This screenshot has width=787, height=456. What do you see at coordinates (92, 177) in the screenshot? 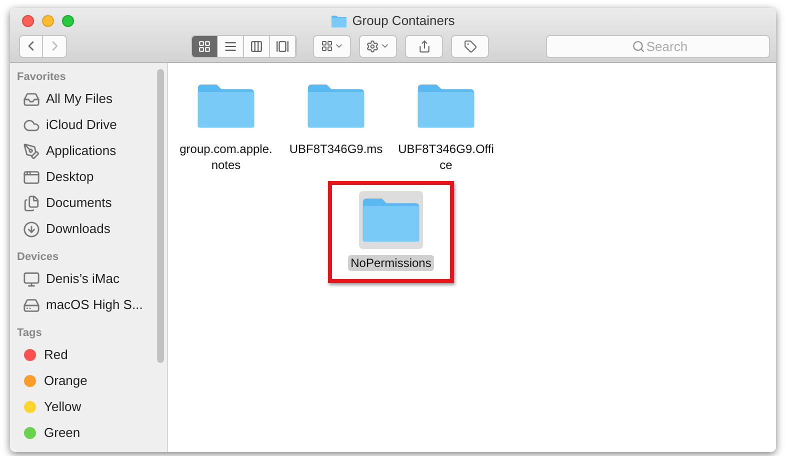
I see `sidebar-item: Desktop` at bounding box center [92, 177].